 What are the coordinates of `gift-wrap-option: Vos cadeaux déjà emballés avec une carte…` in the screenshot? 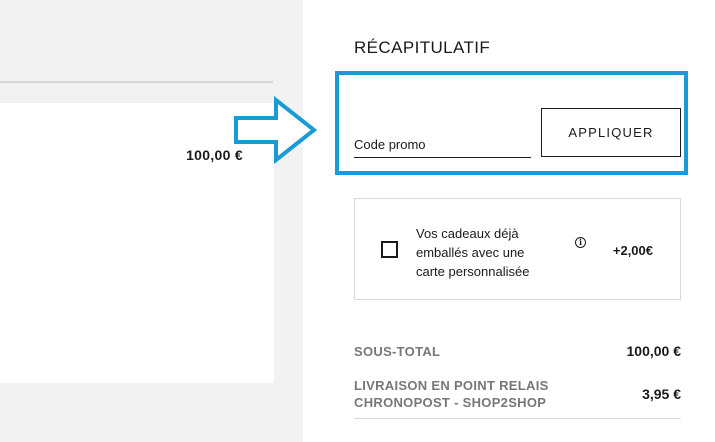 It's located at (517, 249).